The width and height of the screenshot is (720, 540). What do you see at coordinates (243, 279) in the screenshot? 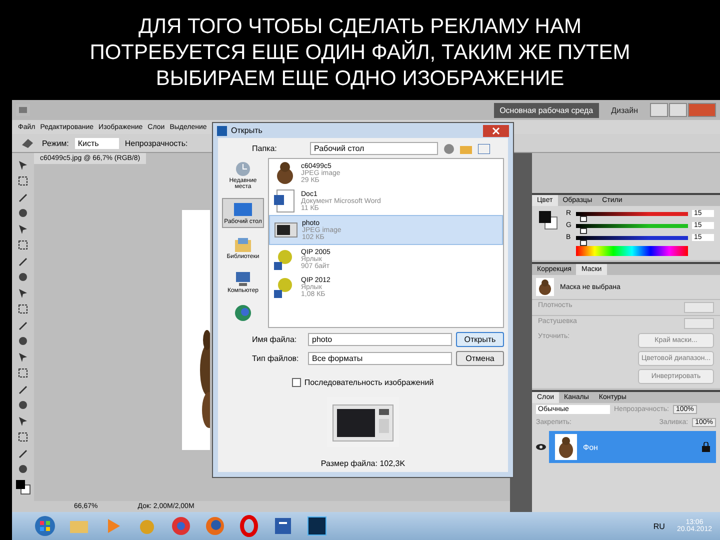
I see `computer-icon` at bounding box center [243, 279].